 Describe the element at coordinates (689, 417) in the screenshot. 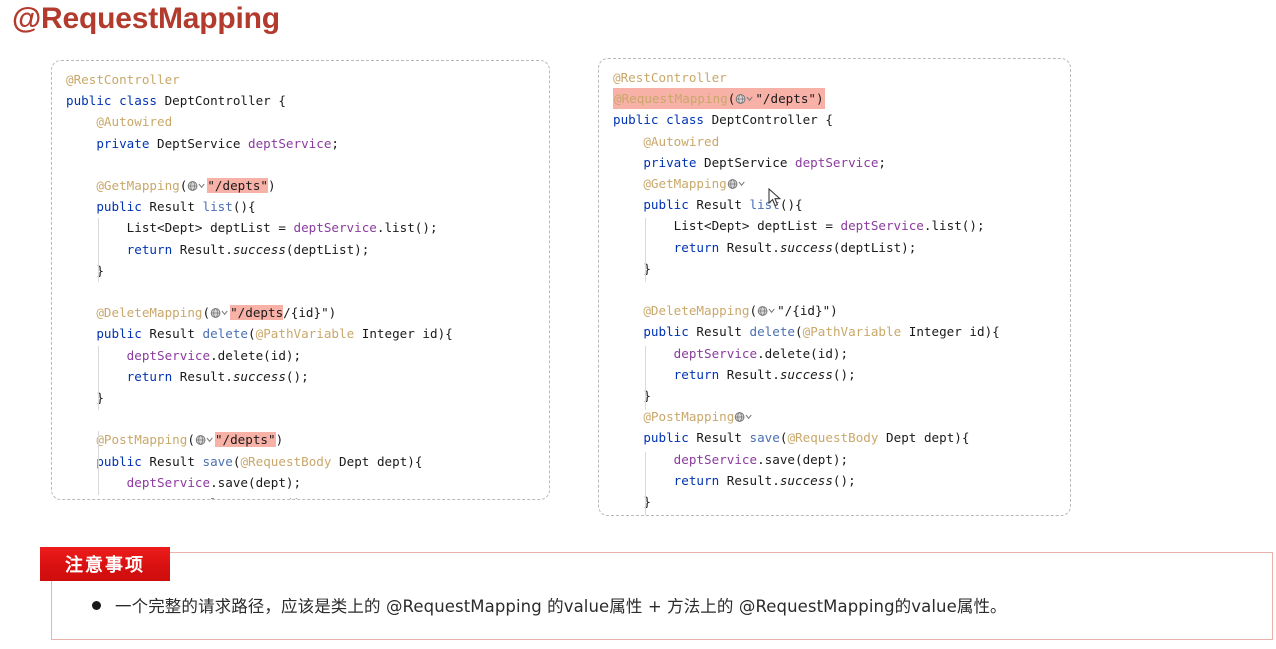

I see `code-token: @PostMapping` at that location.